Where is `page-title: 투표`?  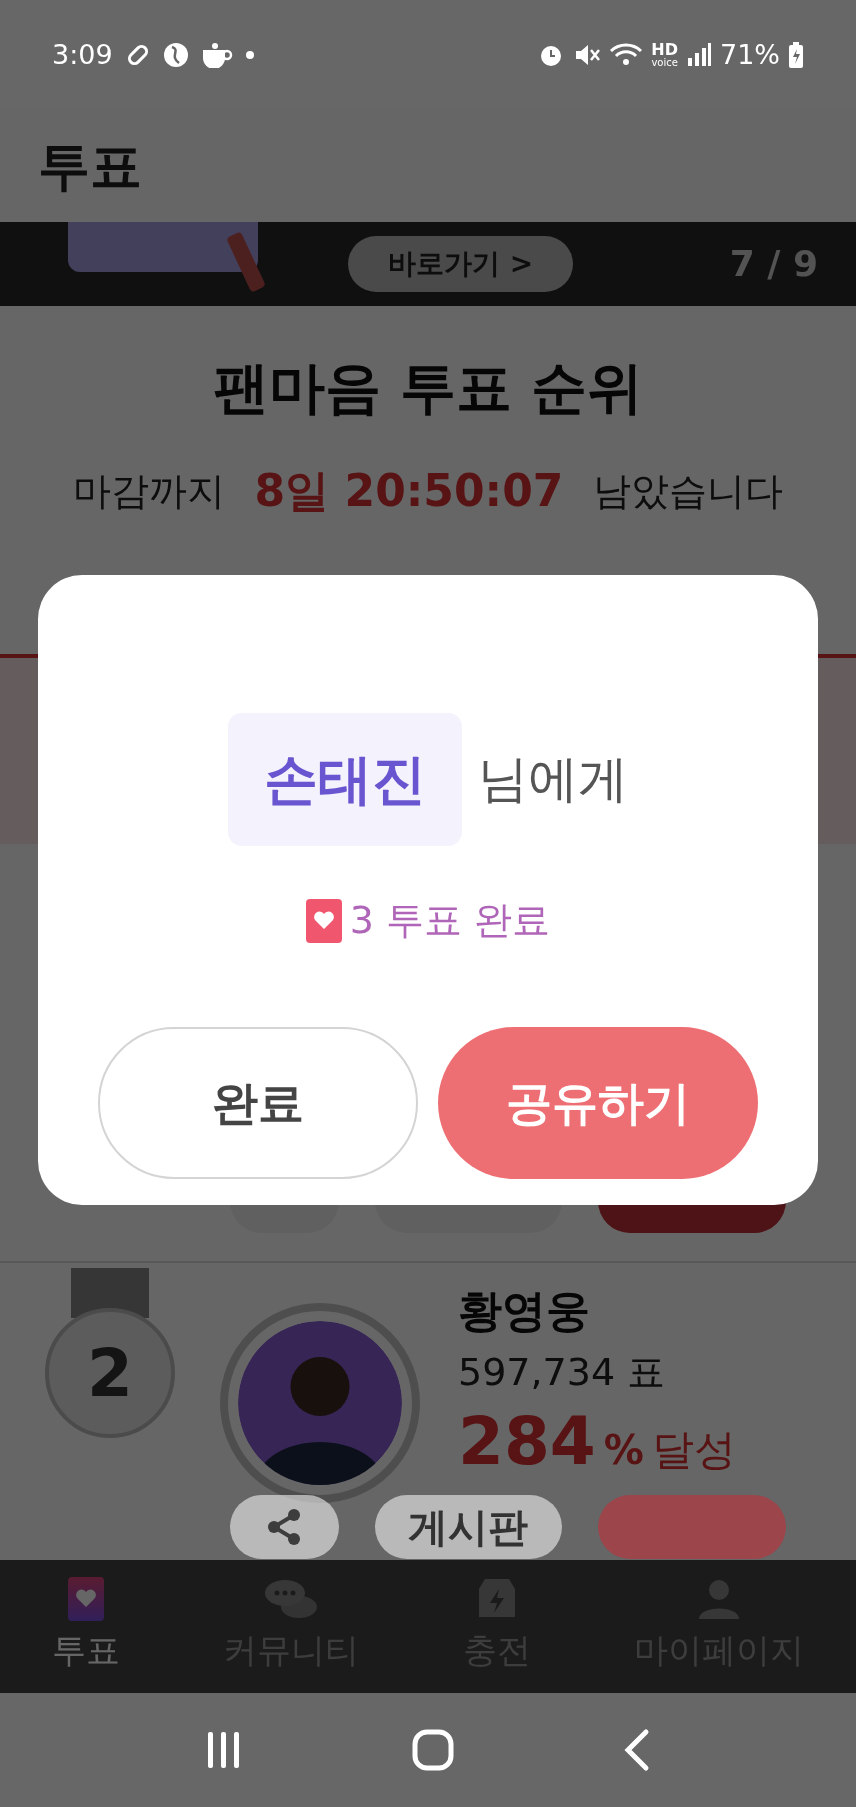 page-title: 투표 is located at coordinates (90, 166).